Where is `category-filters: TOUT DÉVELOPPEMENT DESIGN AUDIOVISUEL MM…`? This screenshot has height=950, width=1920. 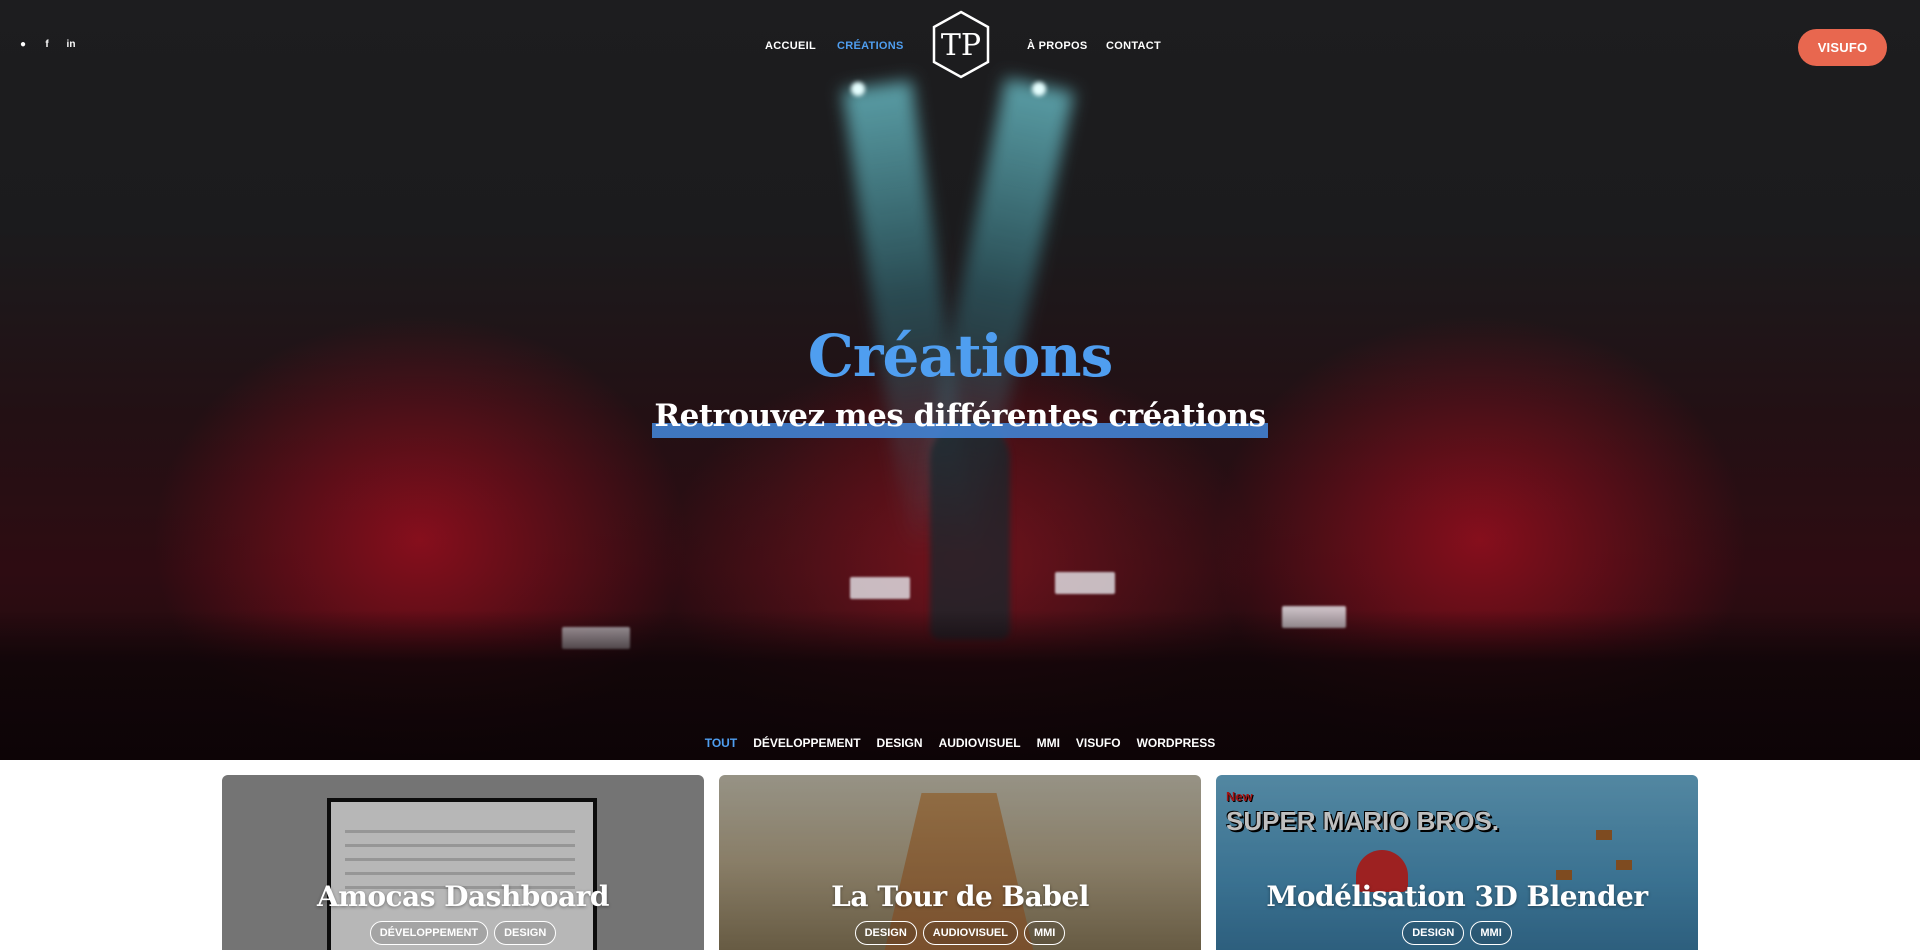
category-filters: TOUT DÉVELOPPEMENT DESIGN AUDIOVISUEL MM… is located at coordinates (960, 743).